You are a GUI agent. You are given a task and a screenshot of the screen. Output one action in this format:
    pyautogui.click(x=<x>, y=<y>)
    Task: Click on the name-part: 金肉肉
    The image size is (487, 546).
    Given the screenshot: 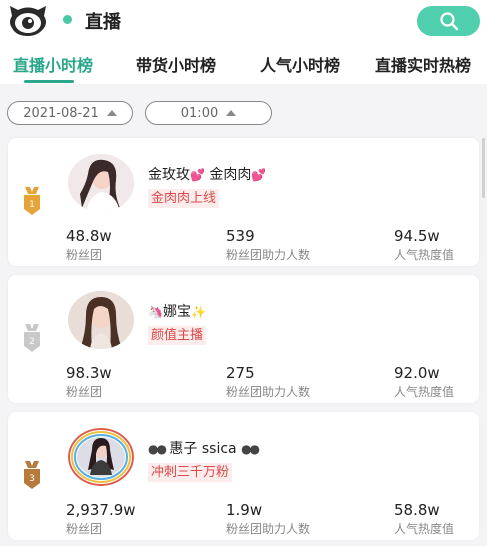 What is the action you would take?
    pyautogui.click(x=230, y=175)
    